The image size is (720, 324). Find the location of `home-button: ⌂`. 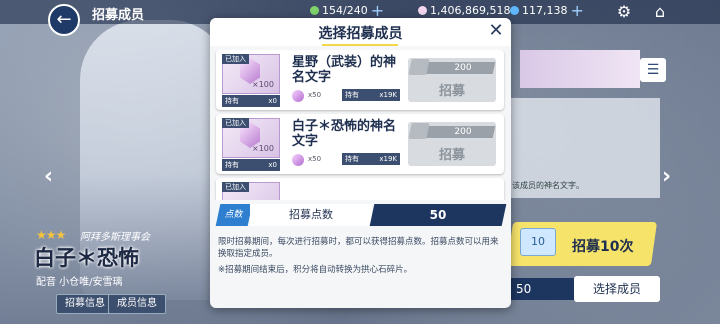

home-button: ⌂ is located at coordinates (660, 12).